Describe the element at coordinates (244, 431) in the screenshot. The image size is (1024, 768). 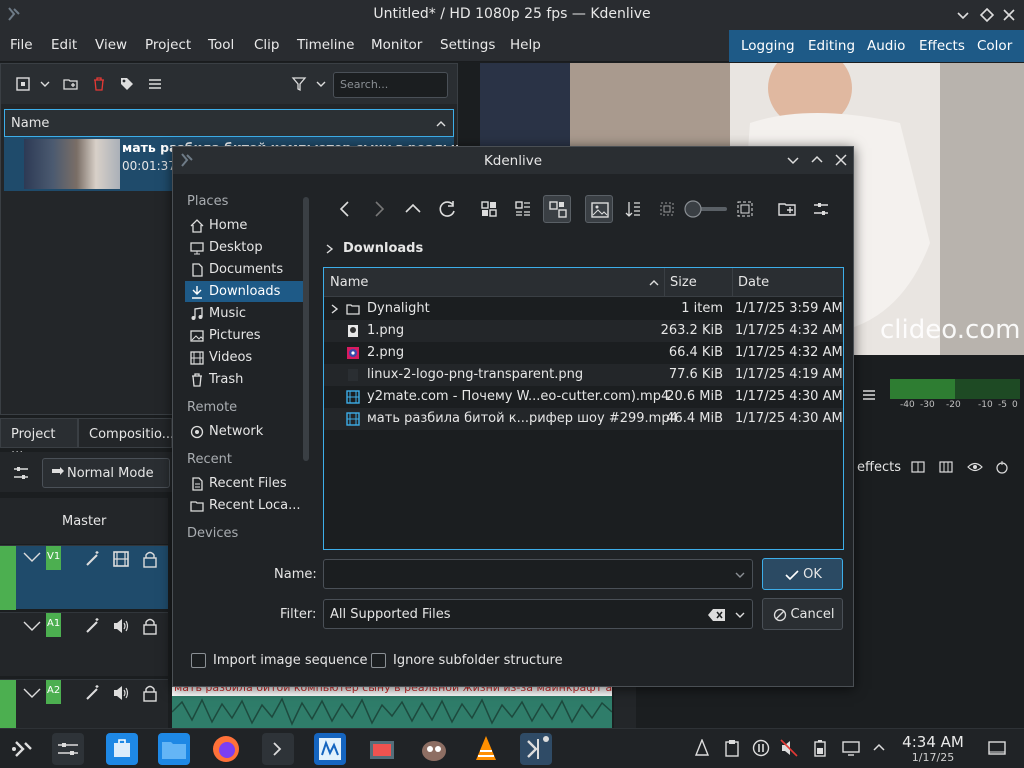
I see `place-network: Network` at that location.